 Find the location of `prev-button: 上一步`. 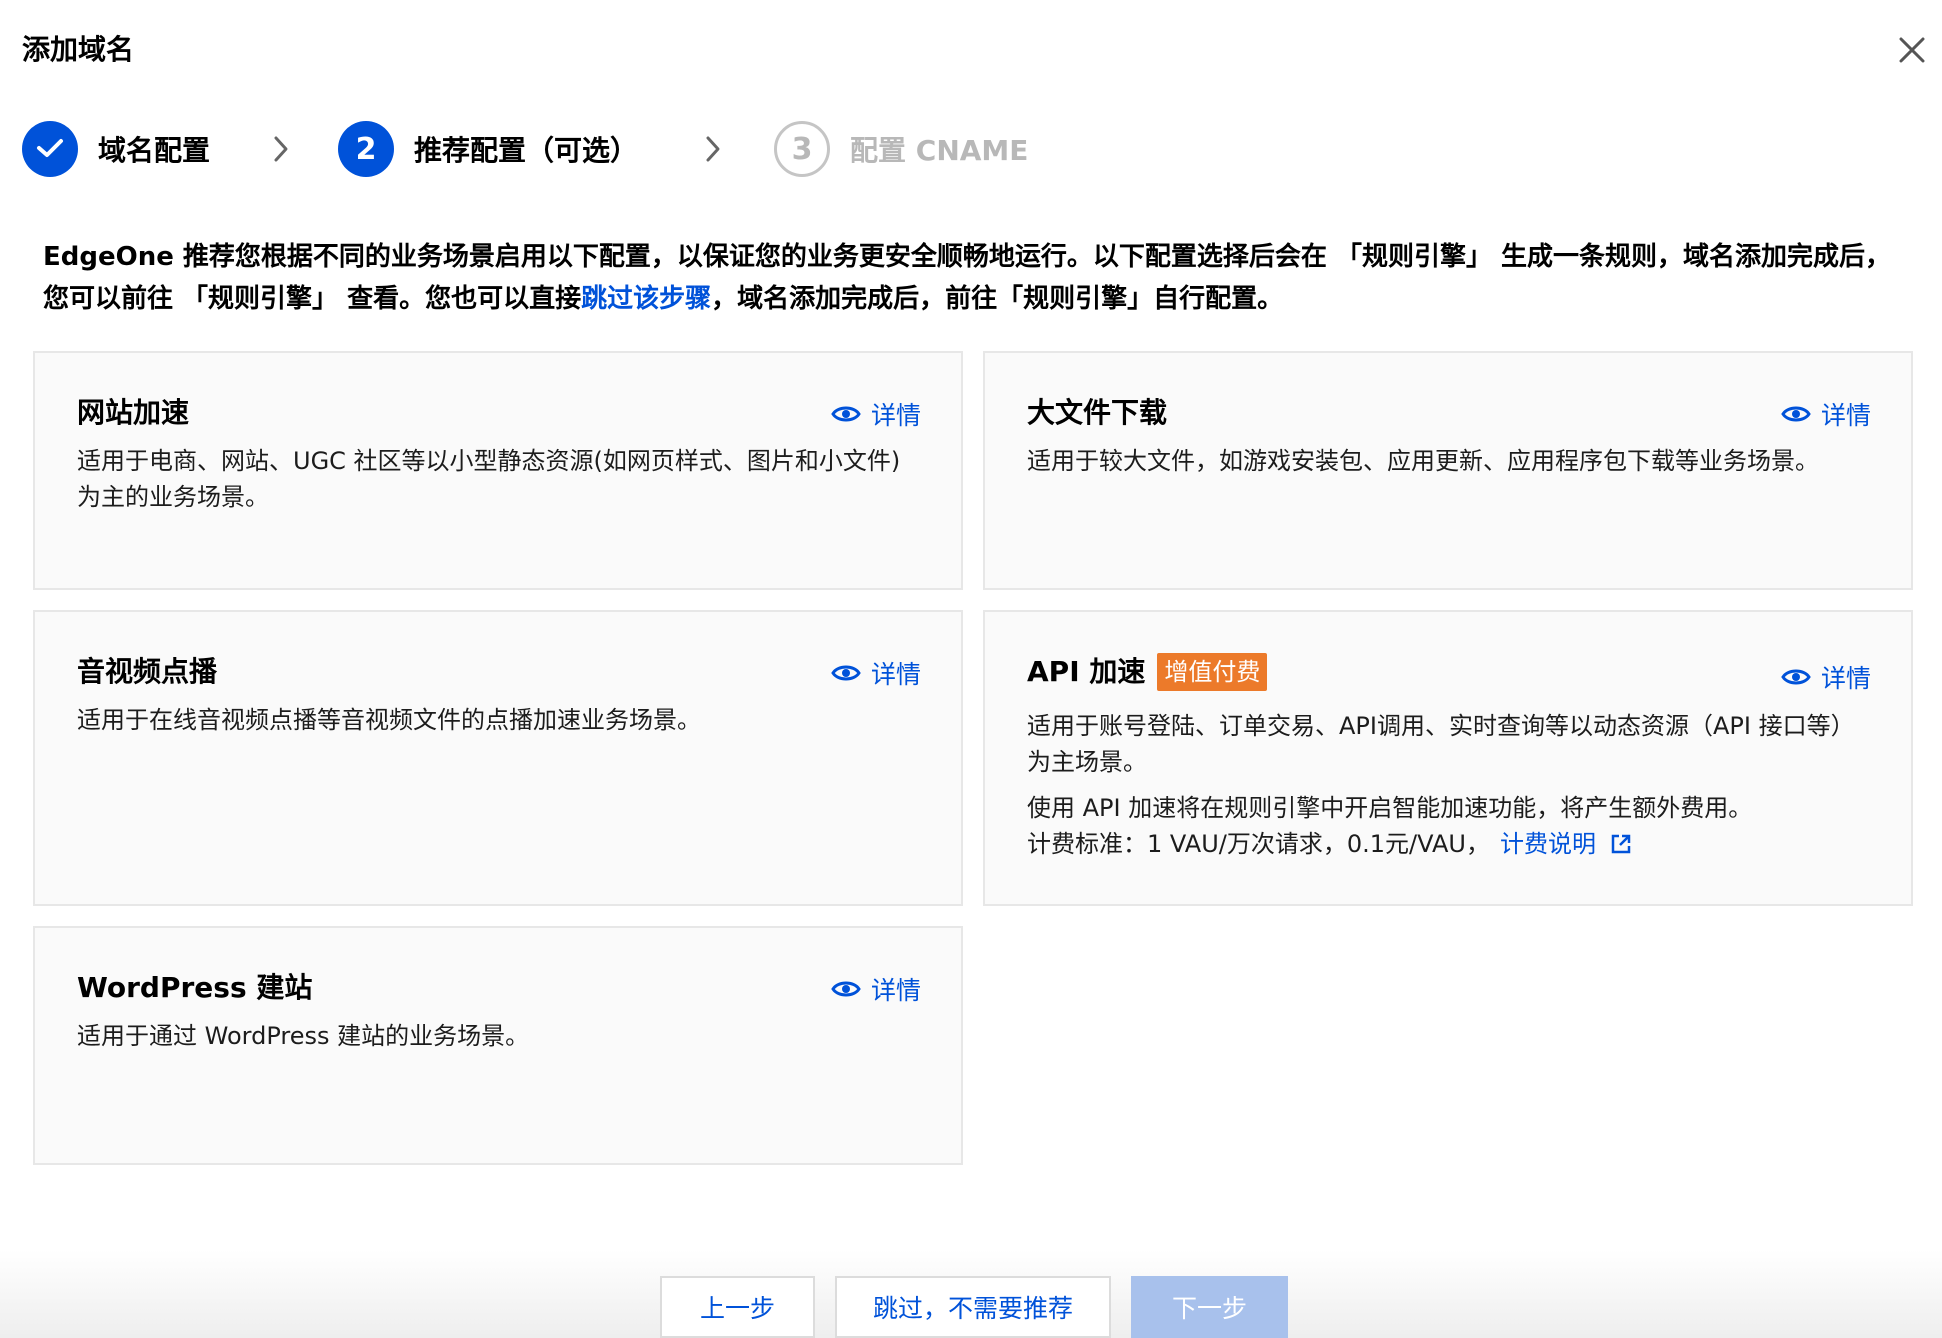

prev-button: 上一步 is located at coordinates (737, 1307).